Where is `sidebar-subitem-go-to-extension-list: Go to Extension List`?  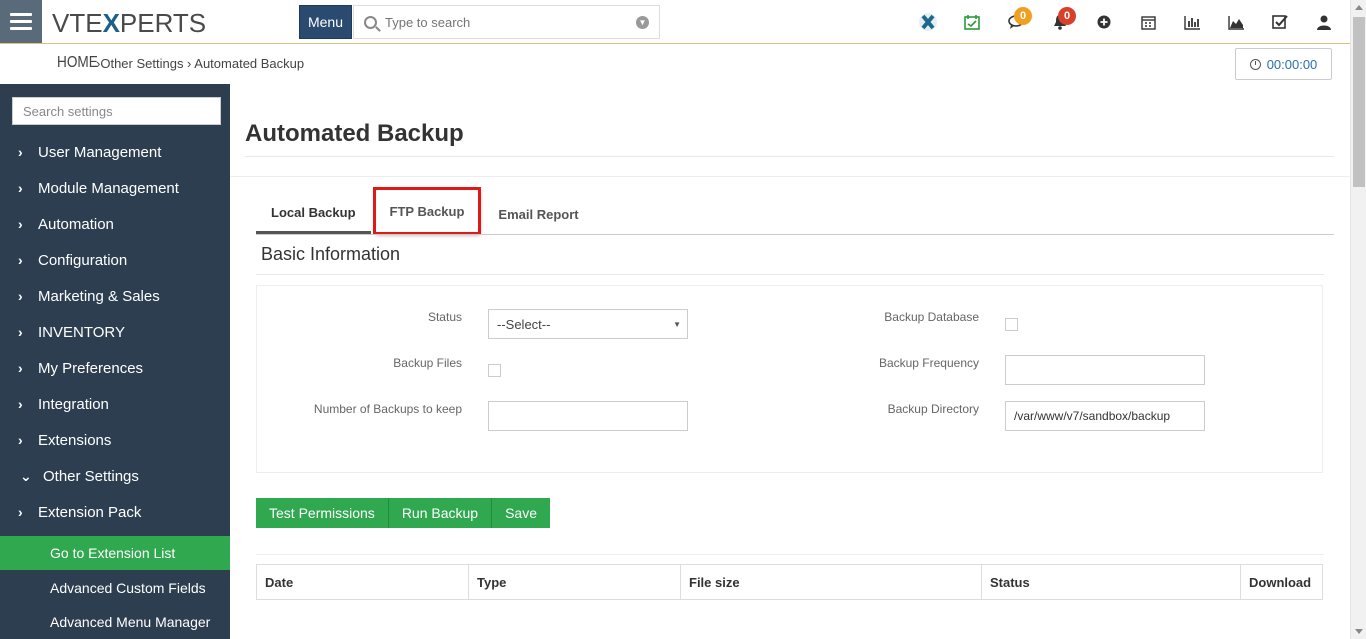 sidebar-subitem-go-to-extension-list: Go to Extension List is located at coordinates (115, 553).